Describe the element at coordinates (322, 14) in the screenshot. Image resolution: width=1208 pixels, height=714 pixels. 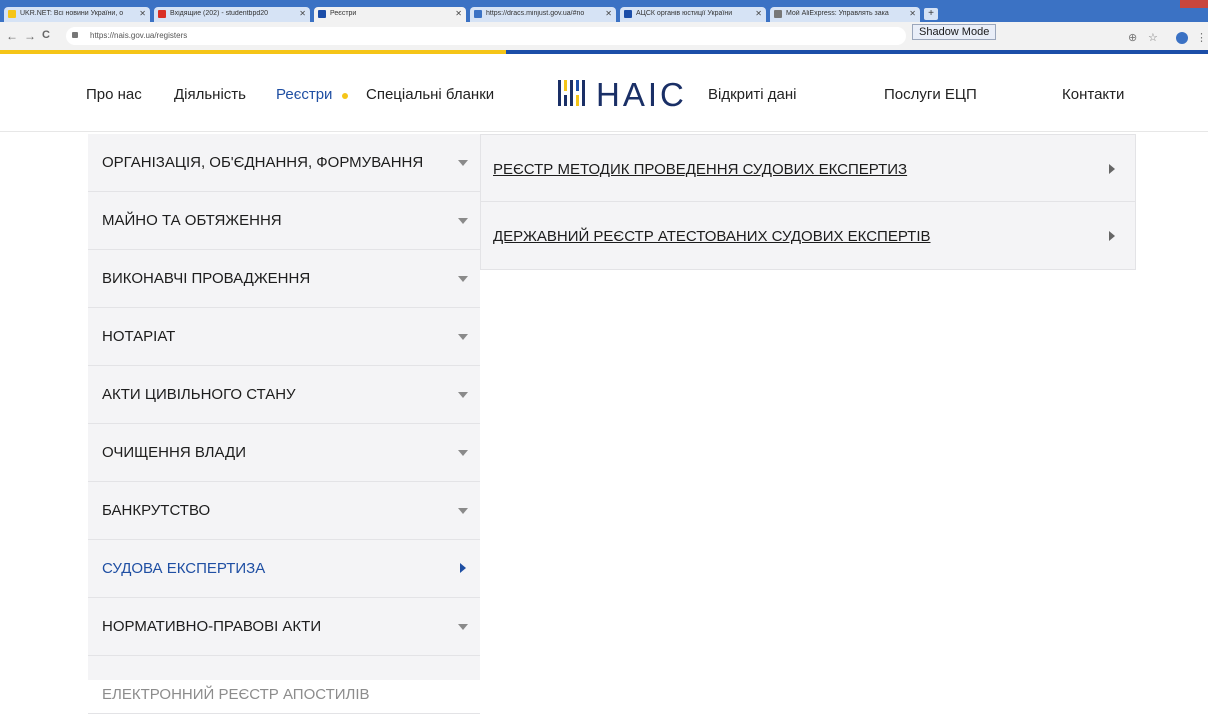
I see `nais-favicon-icon` at that location.